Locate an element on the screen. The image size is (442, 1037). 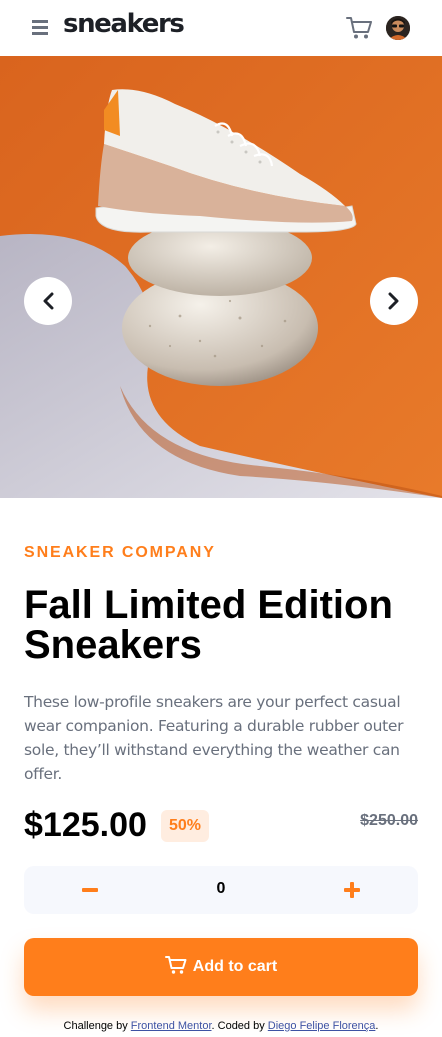
quantity-value: 0 is located at coordinates (221, 888).